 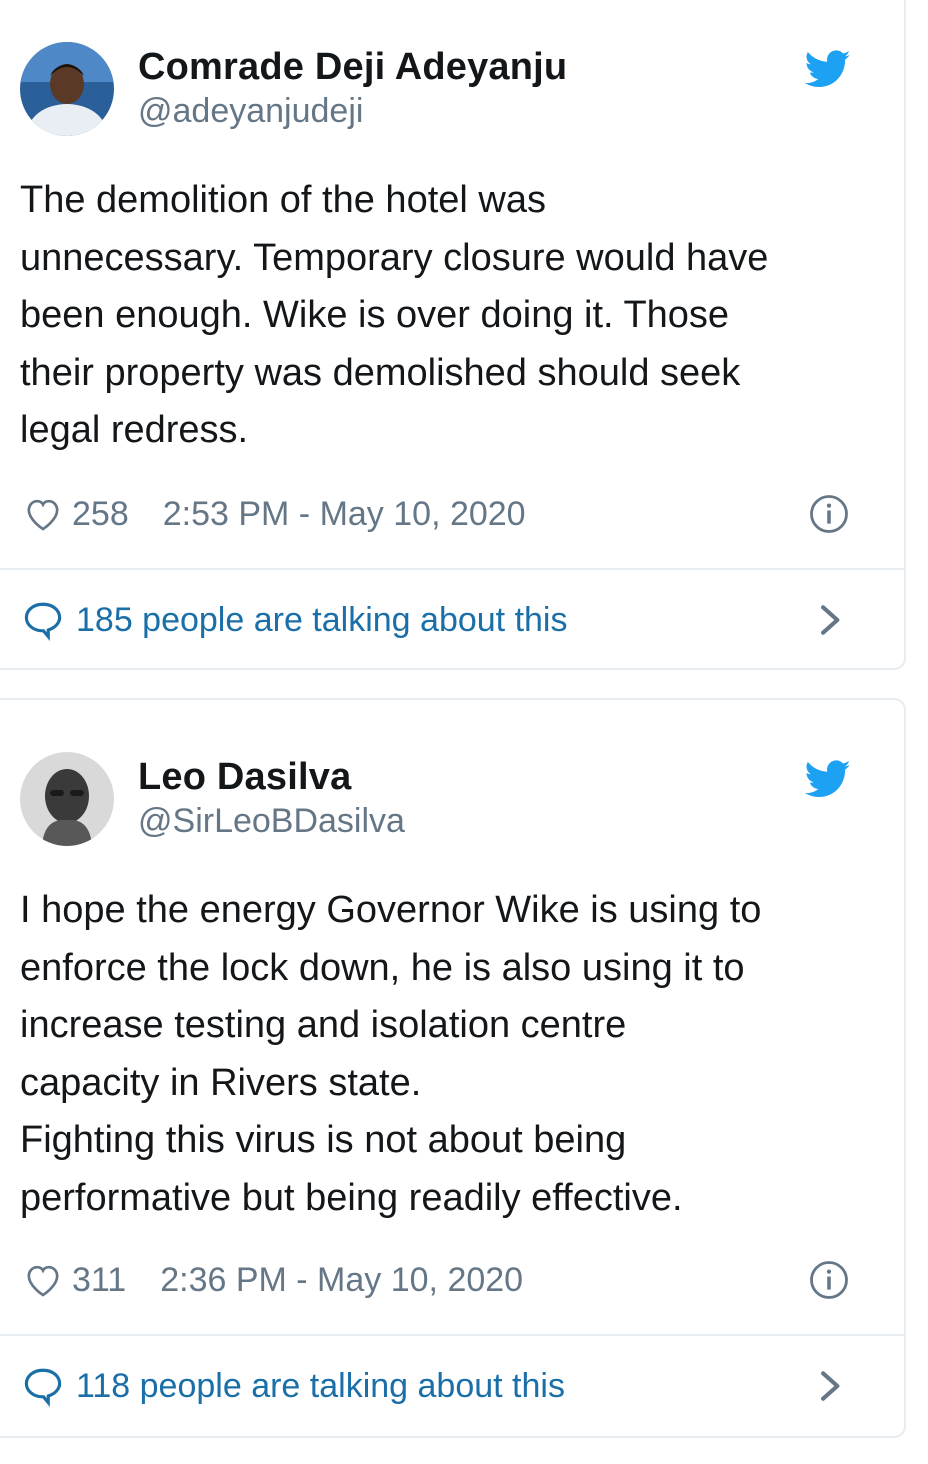 I want to click on timestamp: 2:36 PM - May 10, 2020, so click(x=341, y=1280).